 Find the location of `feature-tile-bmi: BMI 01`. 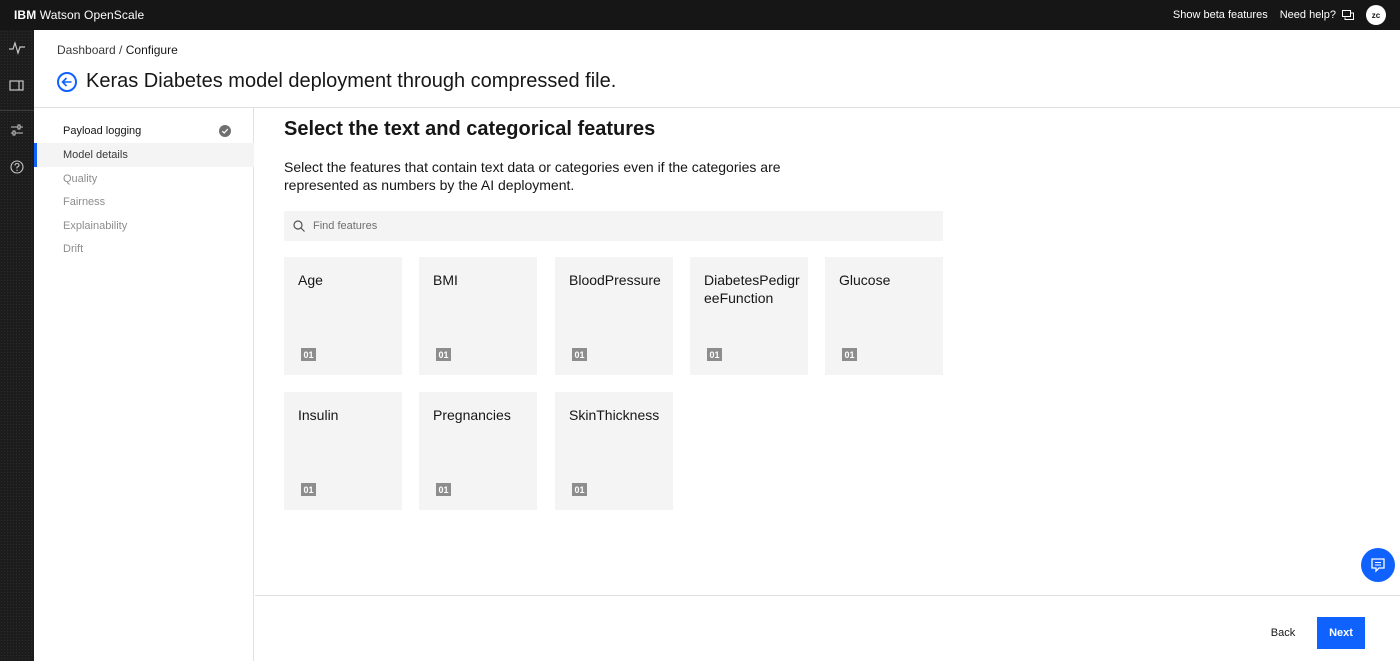

feature-tile-bmi: BMI 01 is located at coordinates (478, 316).